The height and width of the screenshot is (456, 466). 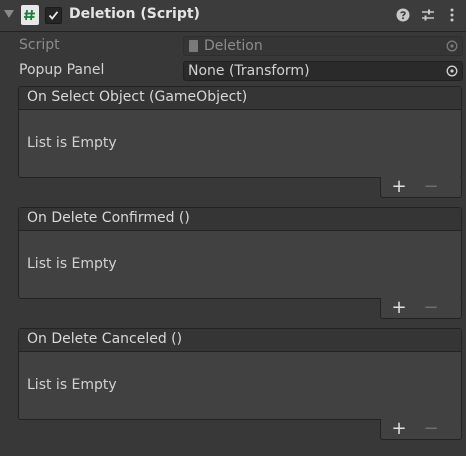 I want to click on event-title: On Select Object (GameObject), so click(x=137, y=97).